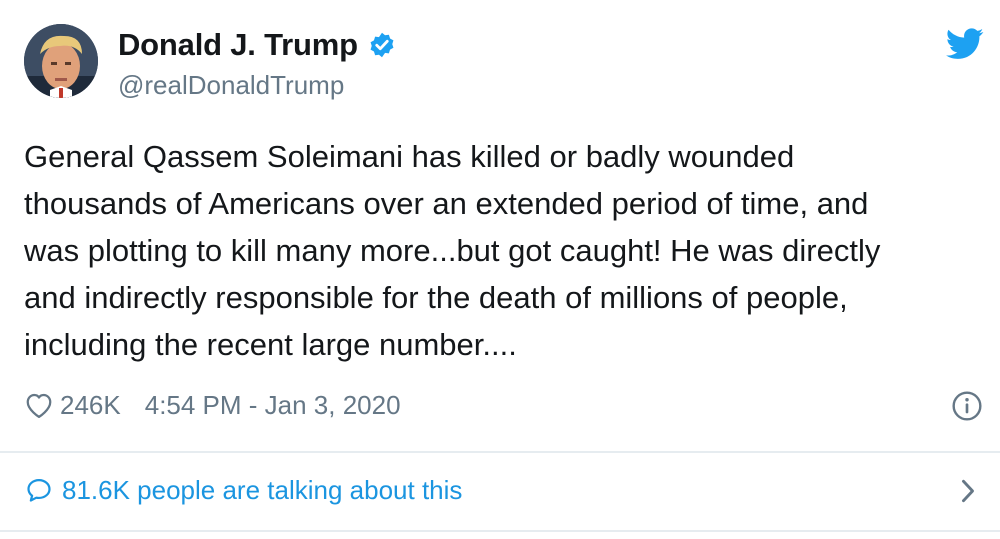 This screenshot has width=1000, height=539. I want to click on conversation-link: 81.6K people are talking about this, so click(243, 490).